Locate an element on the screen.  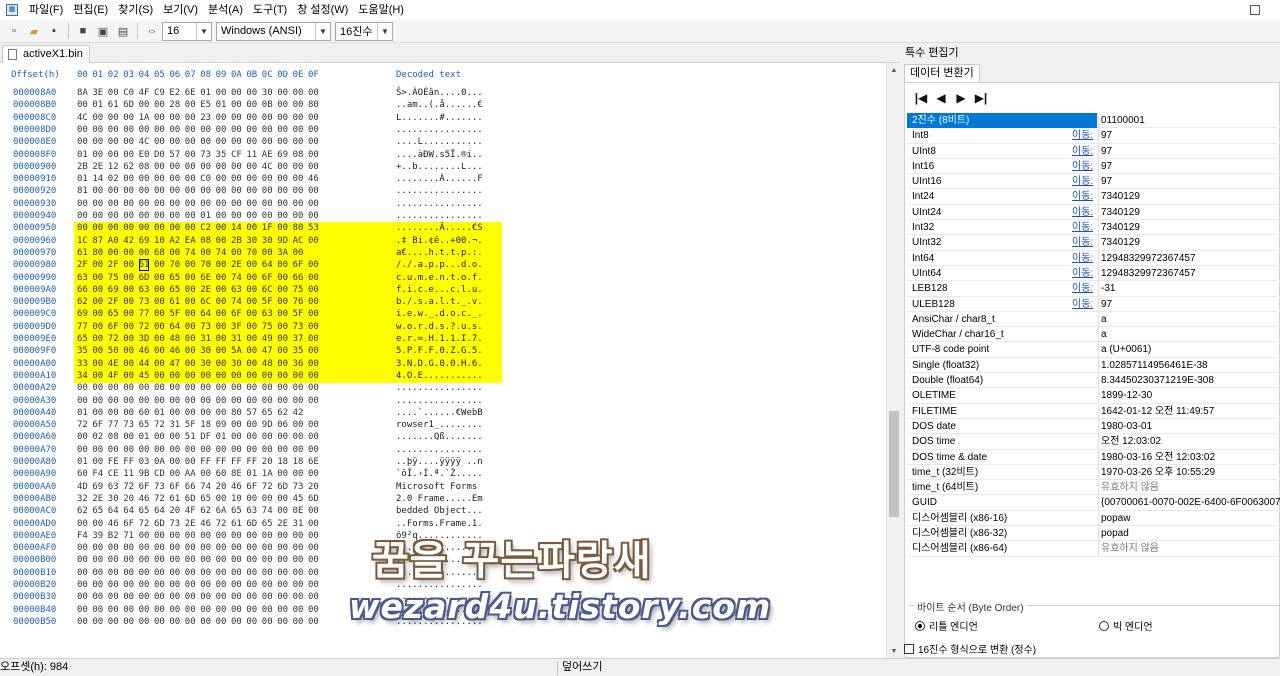
hex-byte: E0 is located at coordinates (144, 155).